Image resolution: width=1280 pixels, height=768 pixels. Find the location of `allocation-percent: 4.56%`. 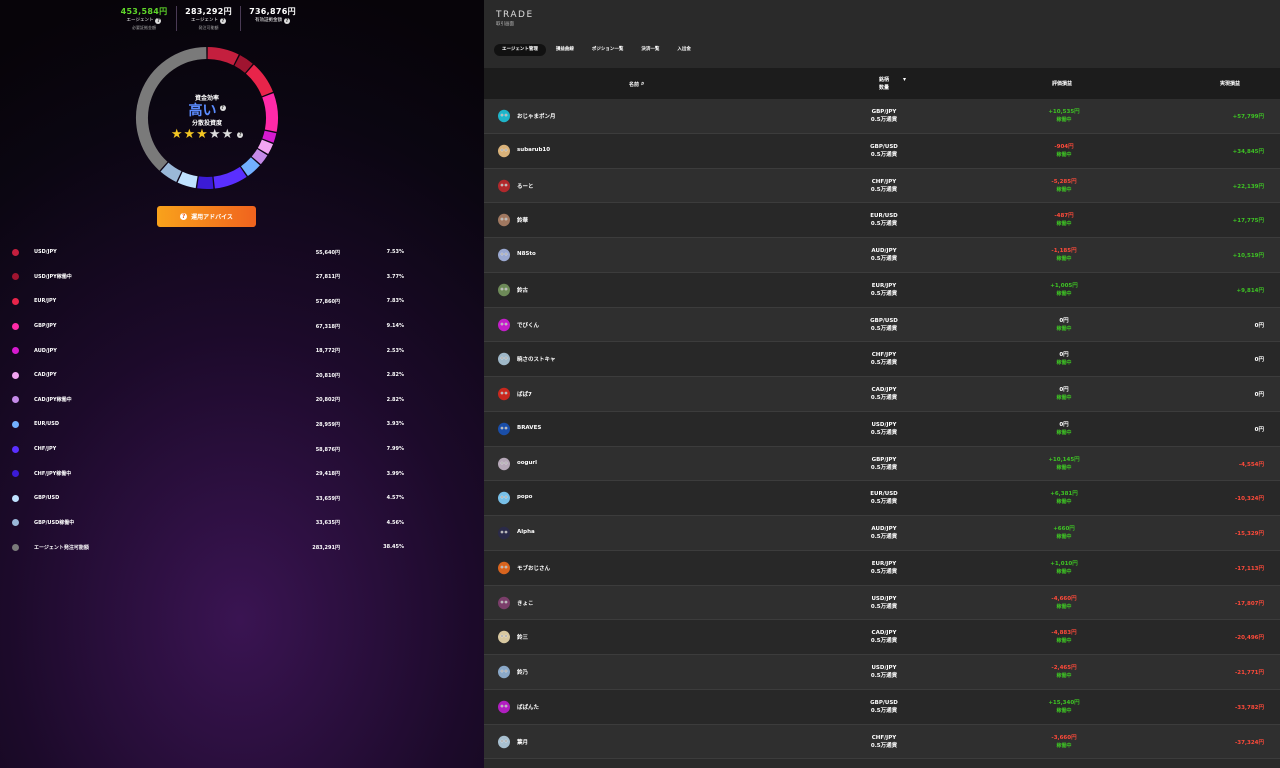

allocation-percent: 4.56% is located at coordinates (395, 522).